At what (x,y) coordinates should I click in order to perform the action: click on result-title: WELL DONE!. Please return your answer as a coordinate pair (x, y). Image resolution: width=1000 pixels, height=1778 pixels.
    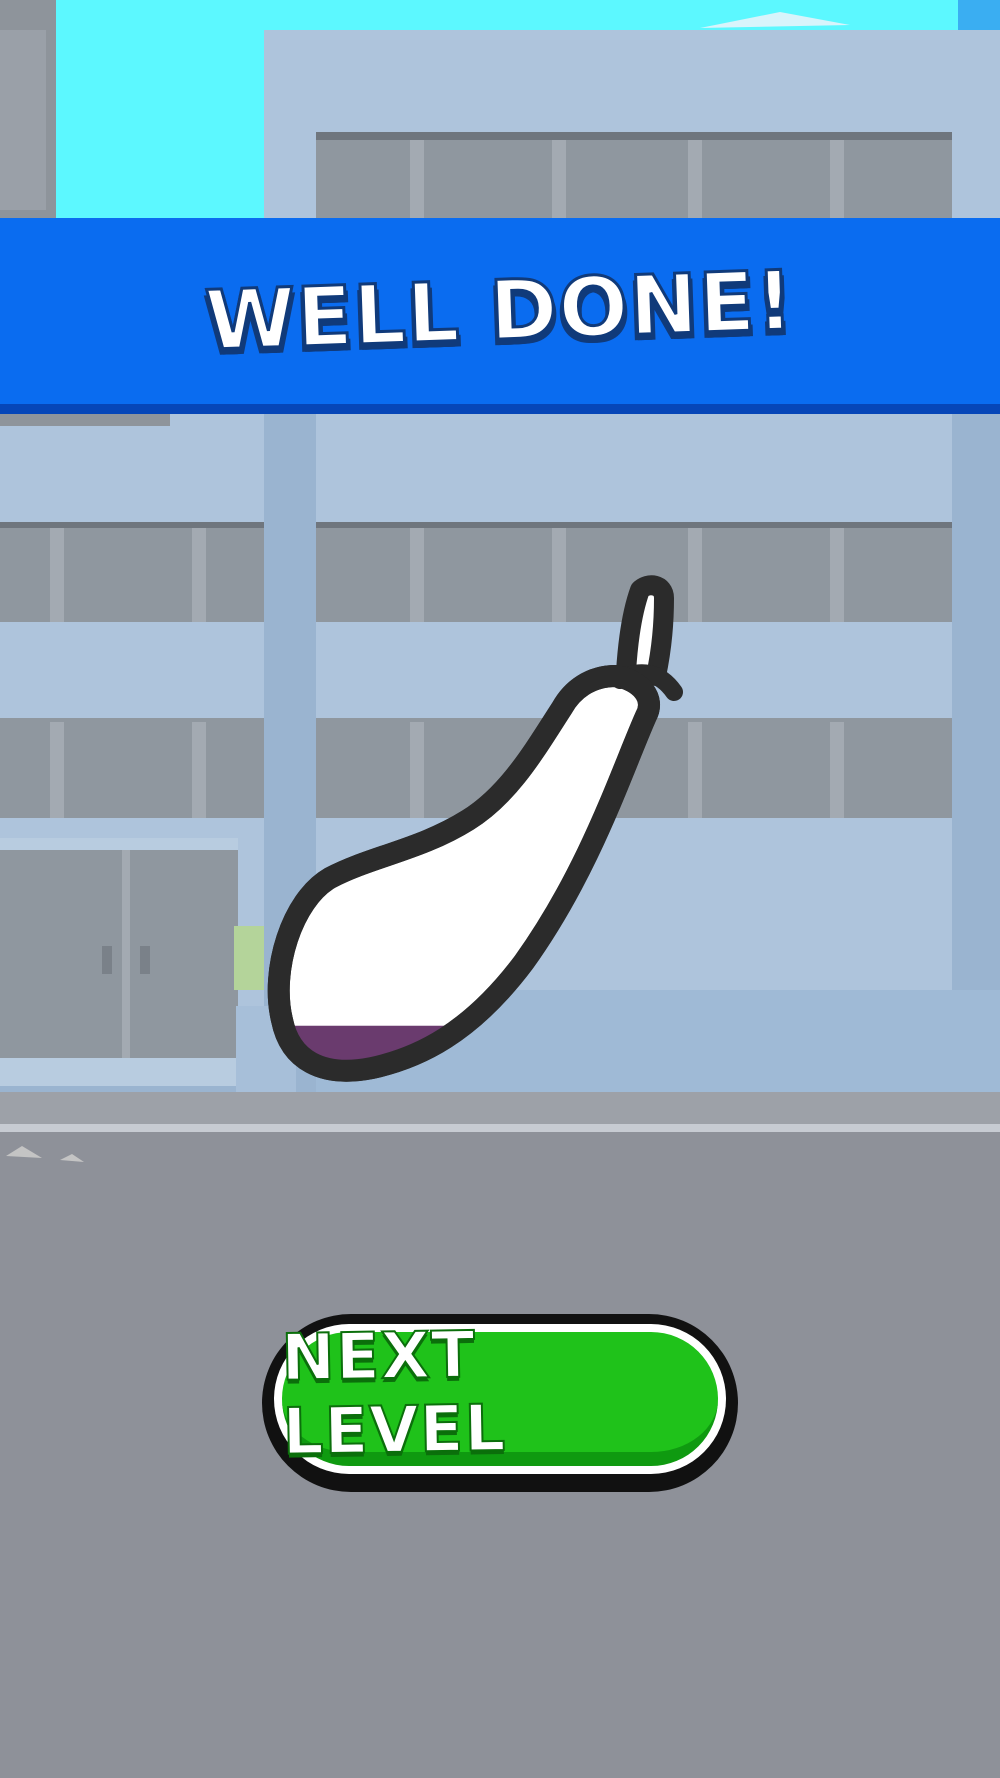
    Looking at the image, I should click on (499, 311).